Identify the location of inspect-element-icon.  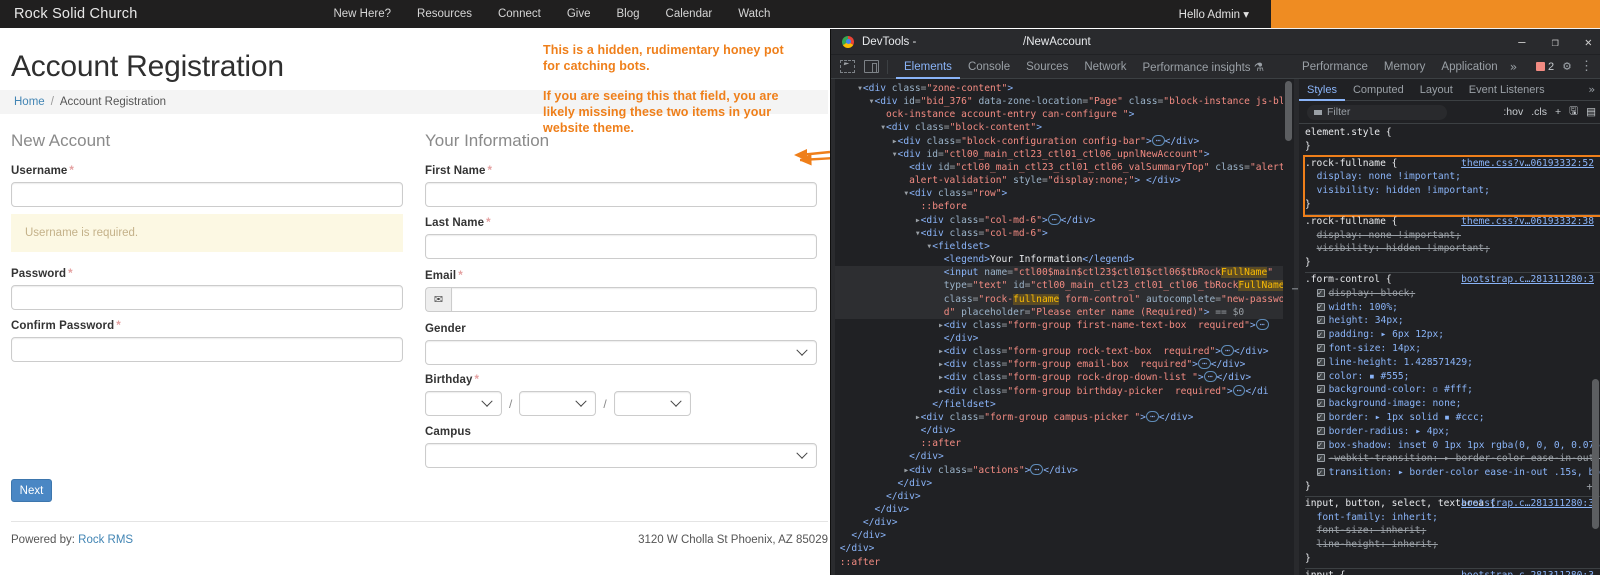
(847, 66).